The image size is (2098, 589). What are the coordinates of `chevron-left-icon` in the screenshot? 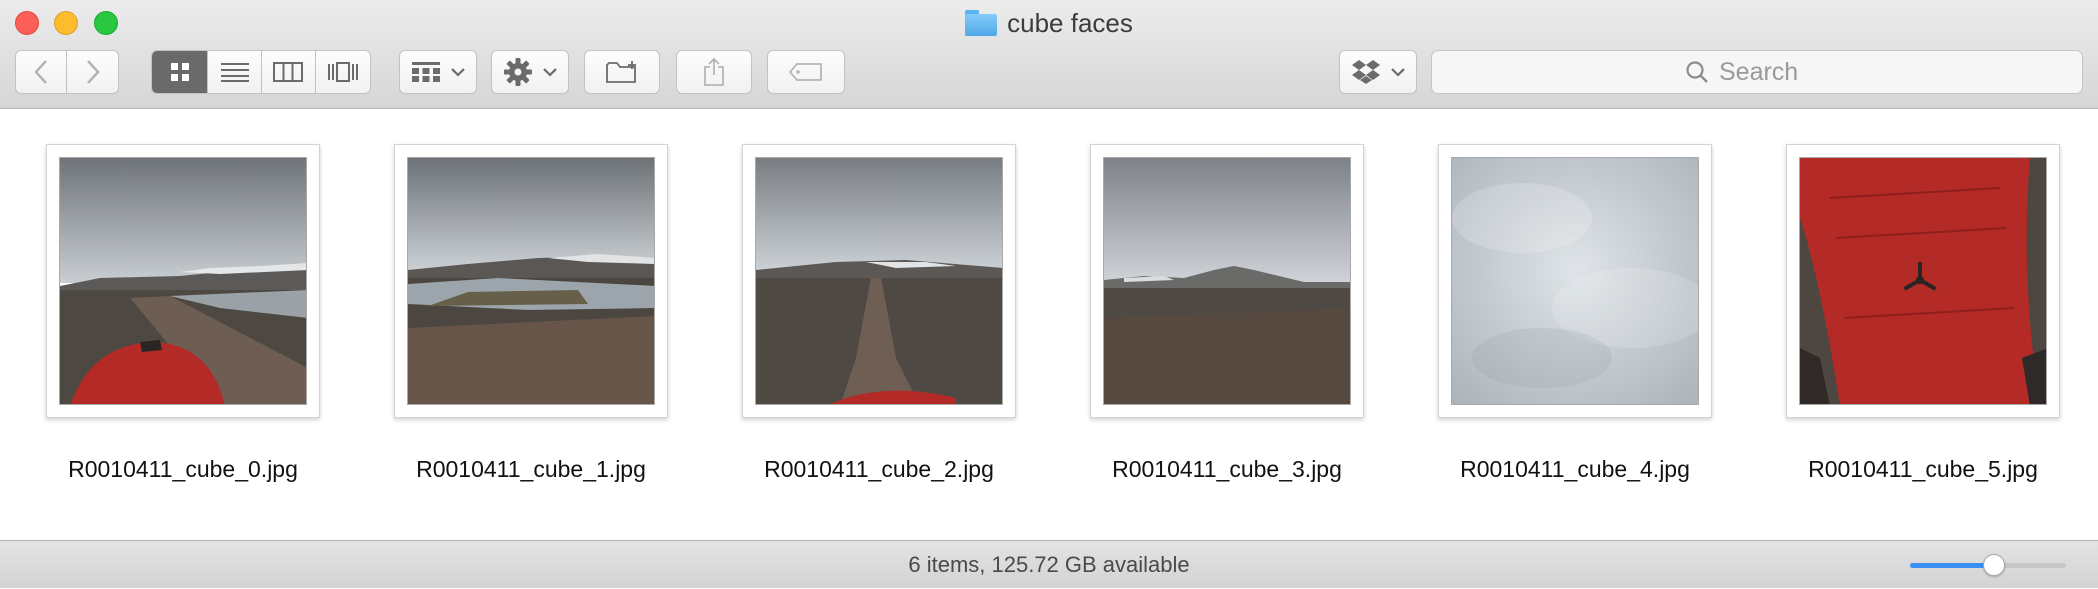 It's located at (40, 72).